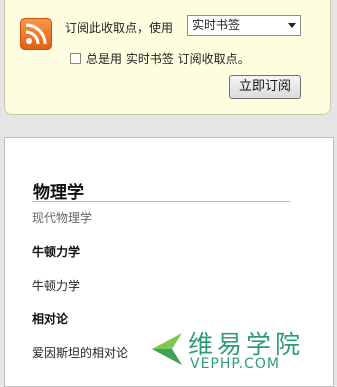 The height and width of the screenshot is (387, 337). What do you see at coordinates (56, 251) in the screenshot?
I see `feed-item-heading: 牛顿力学` at bounding box center [56, 251].